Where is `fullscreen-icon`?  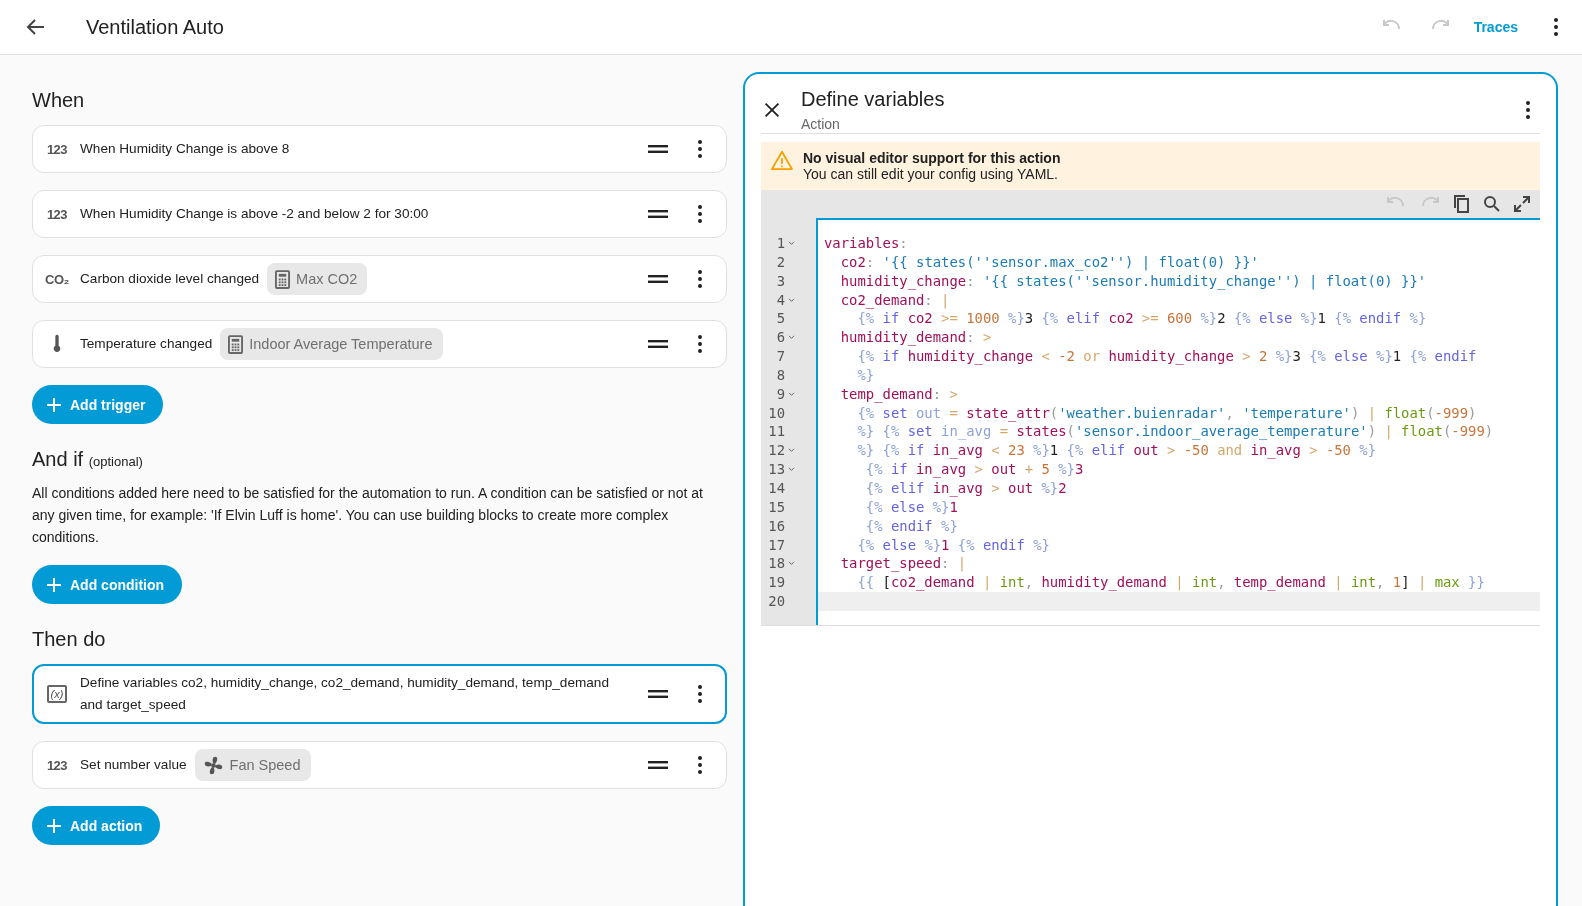
fullscreen-icon is located at coordinates (1522, 204).